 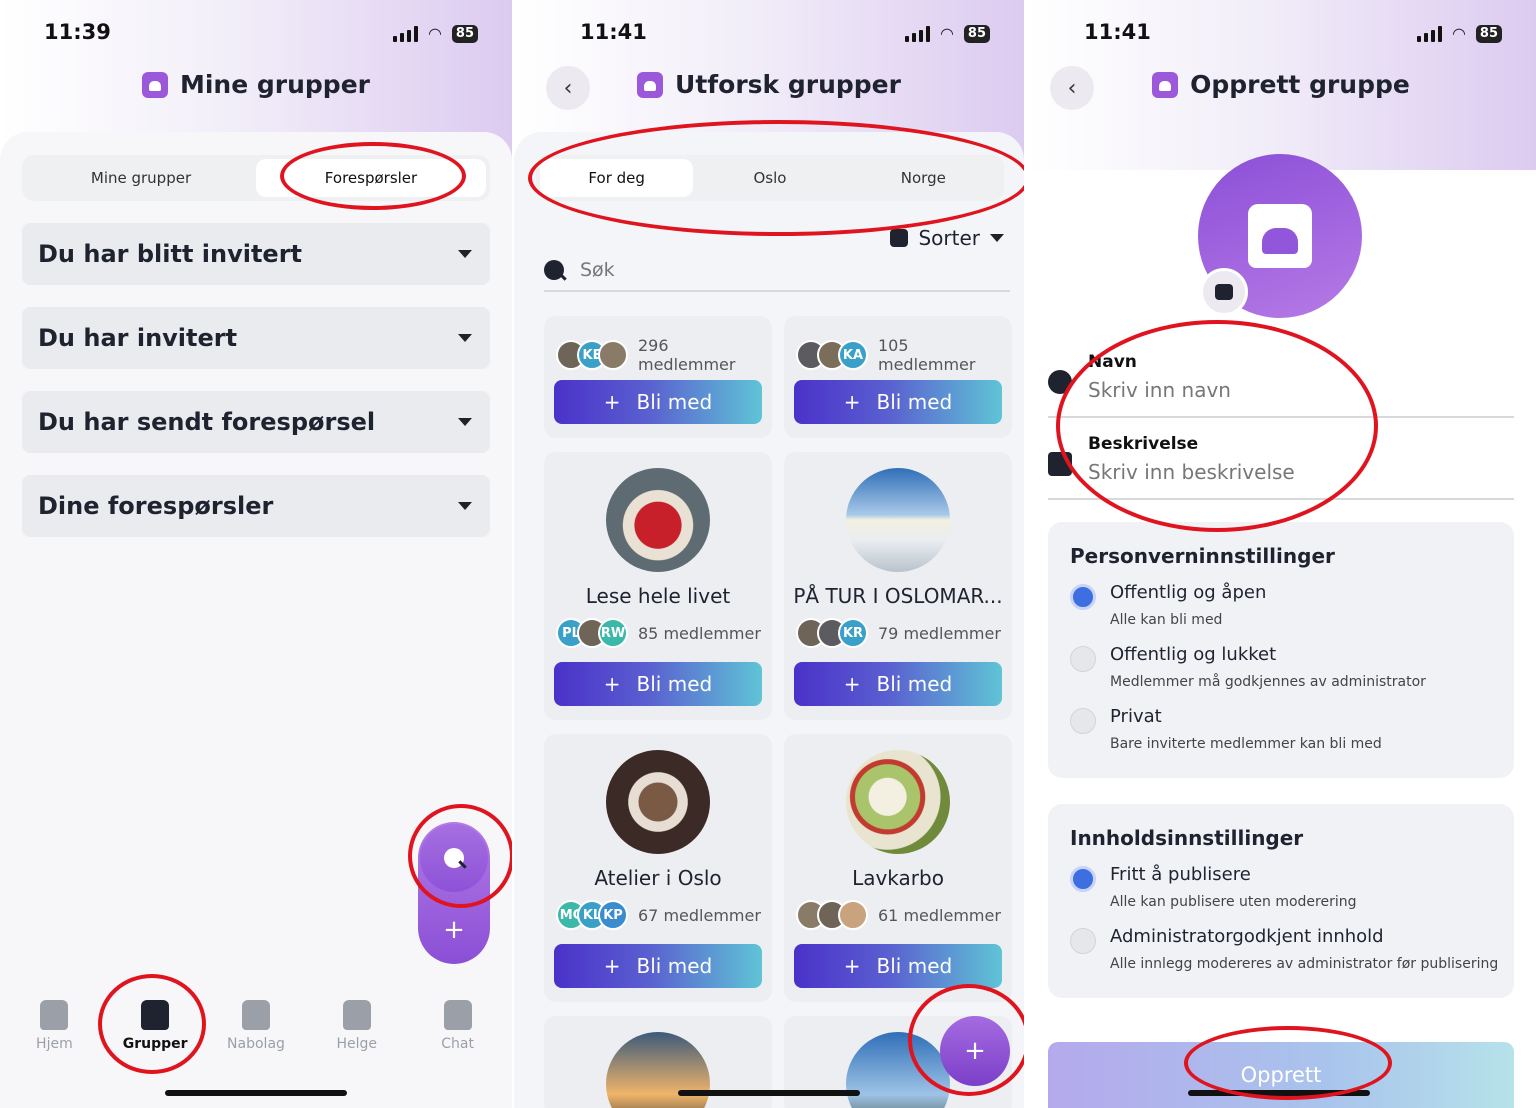 I want to click on section-sent-request: Du har sendt forespørsel, so click(x=256, y=422).